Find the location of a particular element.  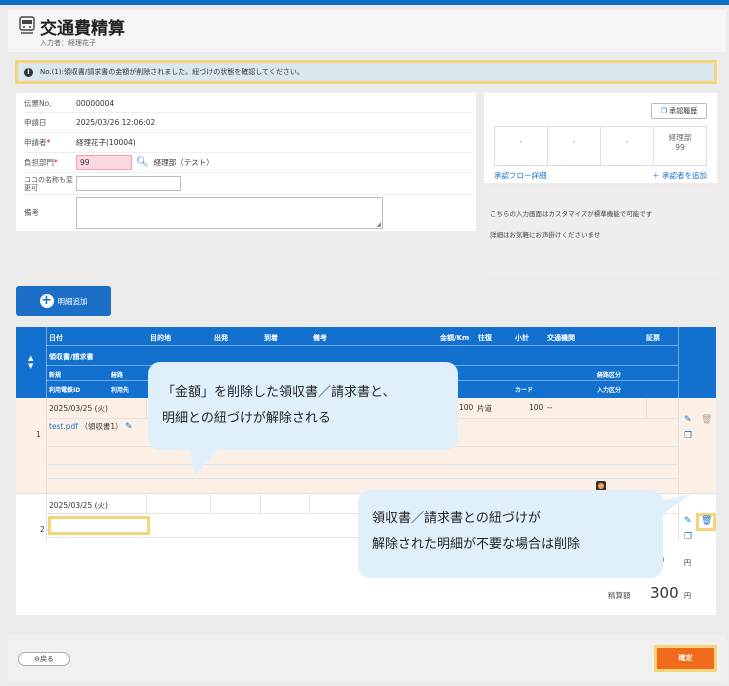

edit-icon: ✎ is located at coordinates (688, 420).